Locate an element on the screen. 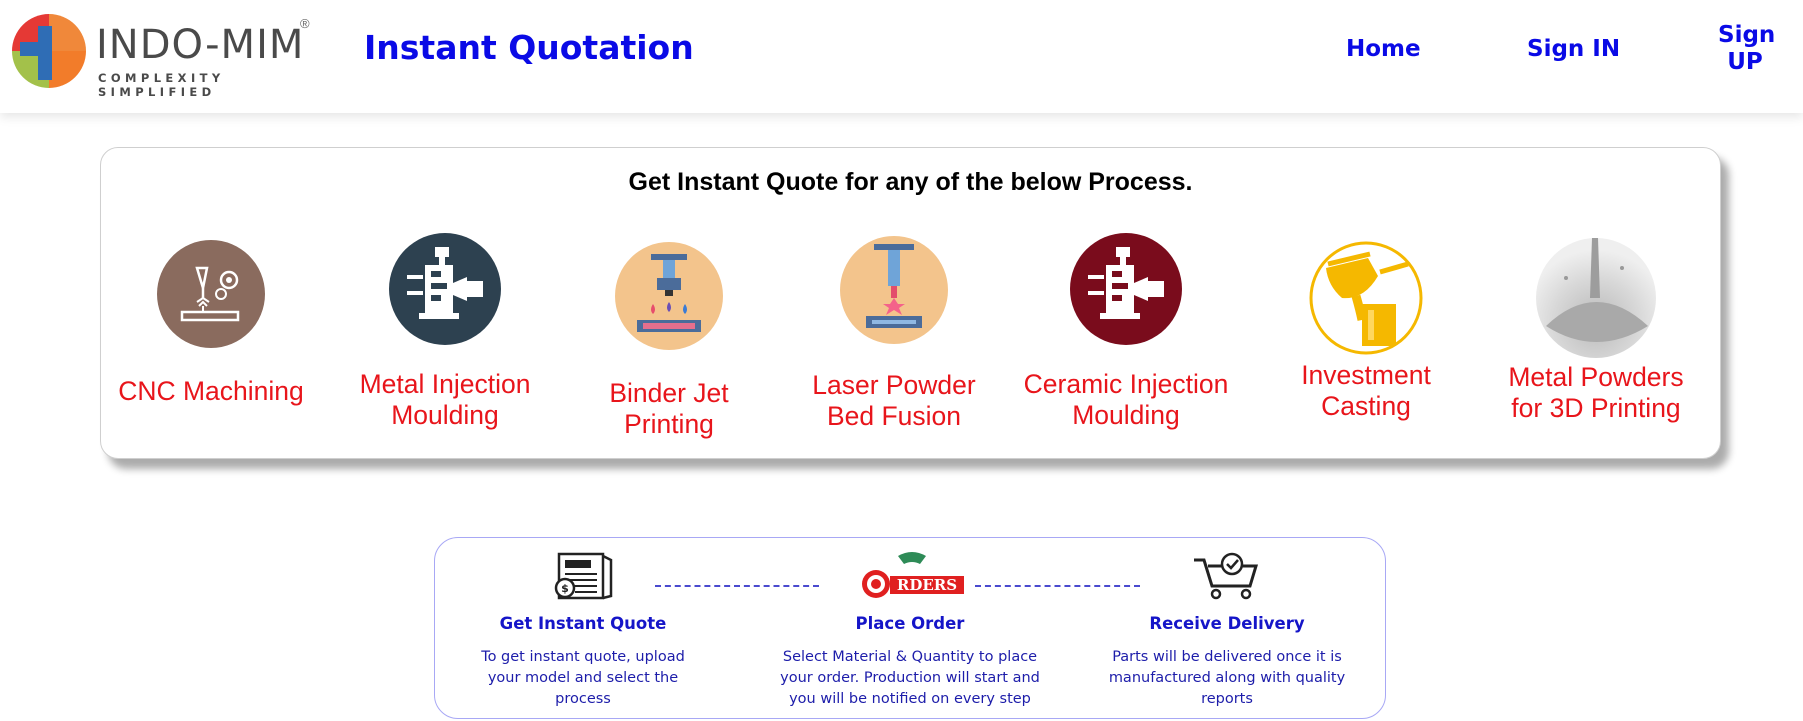 Image resolution: width=1803 pixels, height=721 pixels. nav-sign-in-link: Sign IN is located at coordinates (1573, 86).